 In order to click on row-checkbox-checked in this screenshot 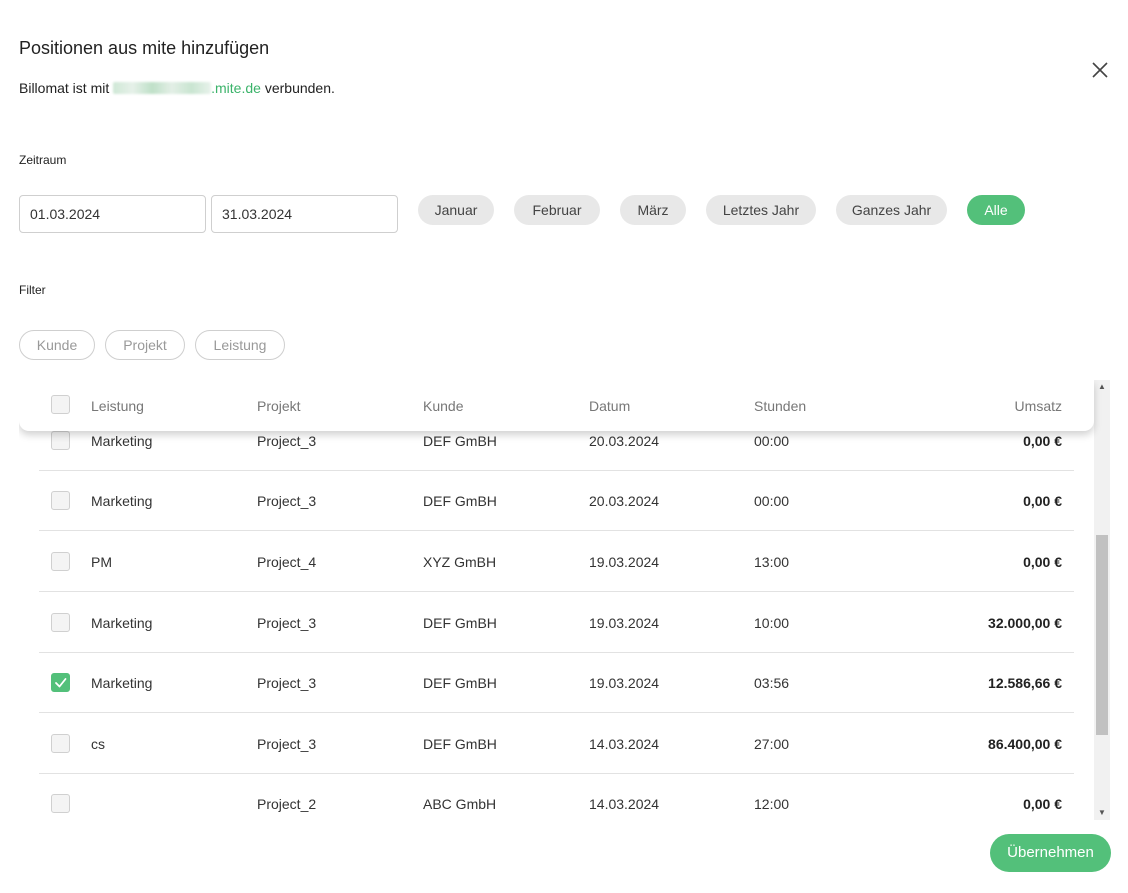, I will do `click(60, 682)`.